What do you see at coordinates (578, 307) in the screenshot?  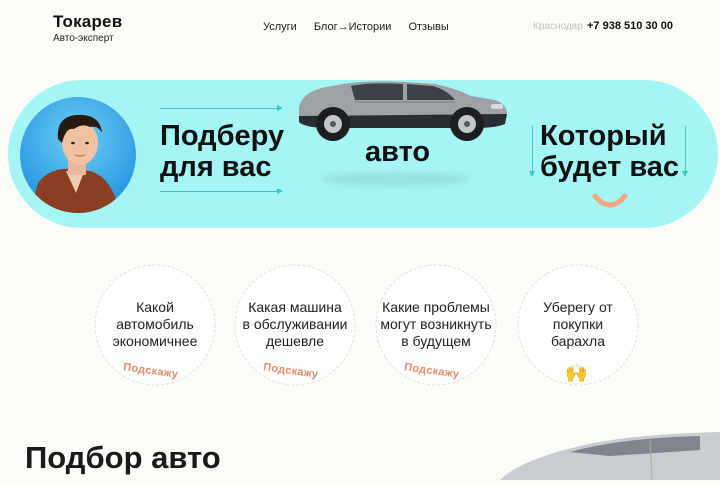 I see `badge-line: Уберегу от` at bounding box center [578, 307].